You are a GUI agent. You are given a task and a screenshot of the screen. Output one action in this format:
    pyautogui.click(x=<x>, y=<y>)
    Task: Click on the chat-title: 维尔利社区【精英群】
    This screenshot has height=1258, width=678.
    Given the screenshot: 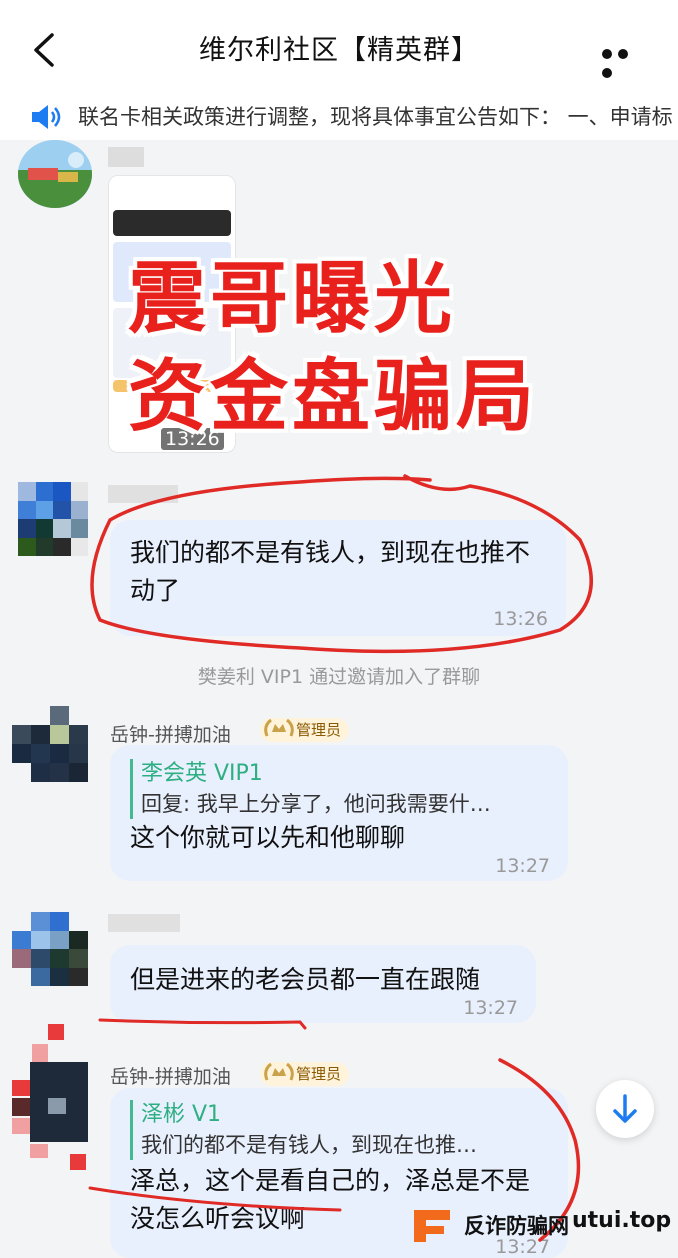 What is the action you would take?
    pyautogui.click(x=339, y=50)
    